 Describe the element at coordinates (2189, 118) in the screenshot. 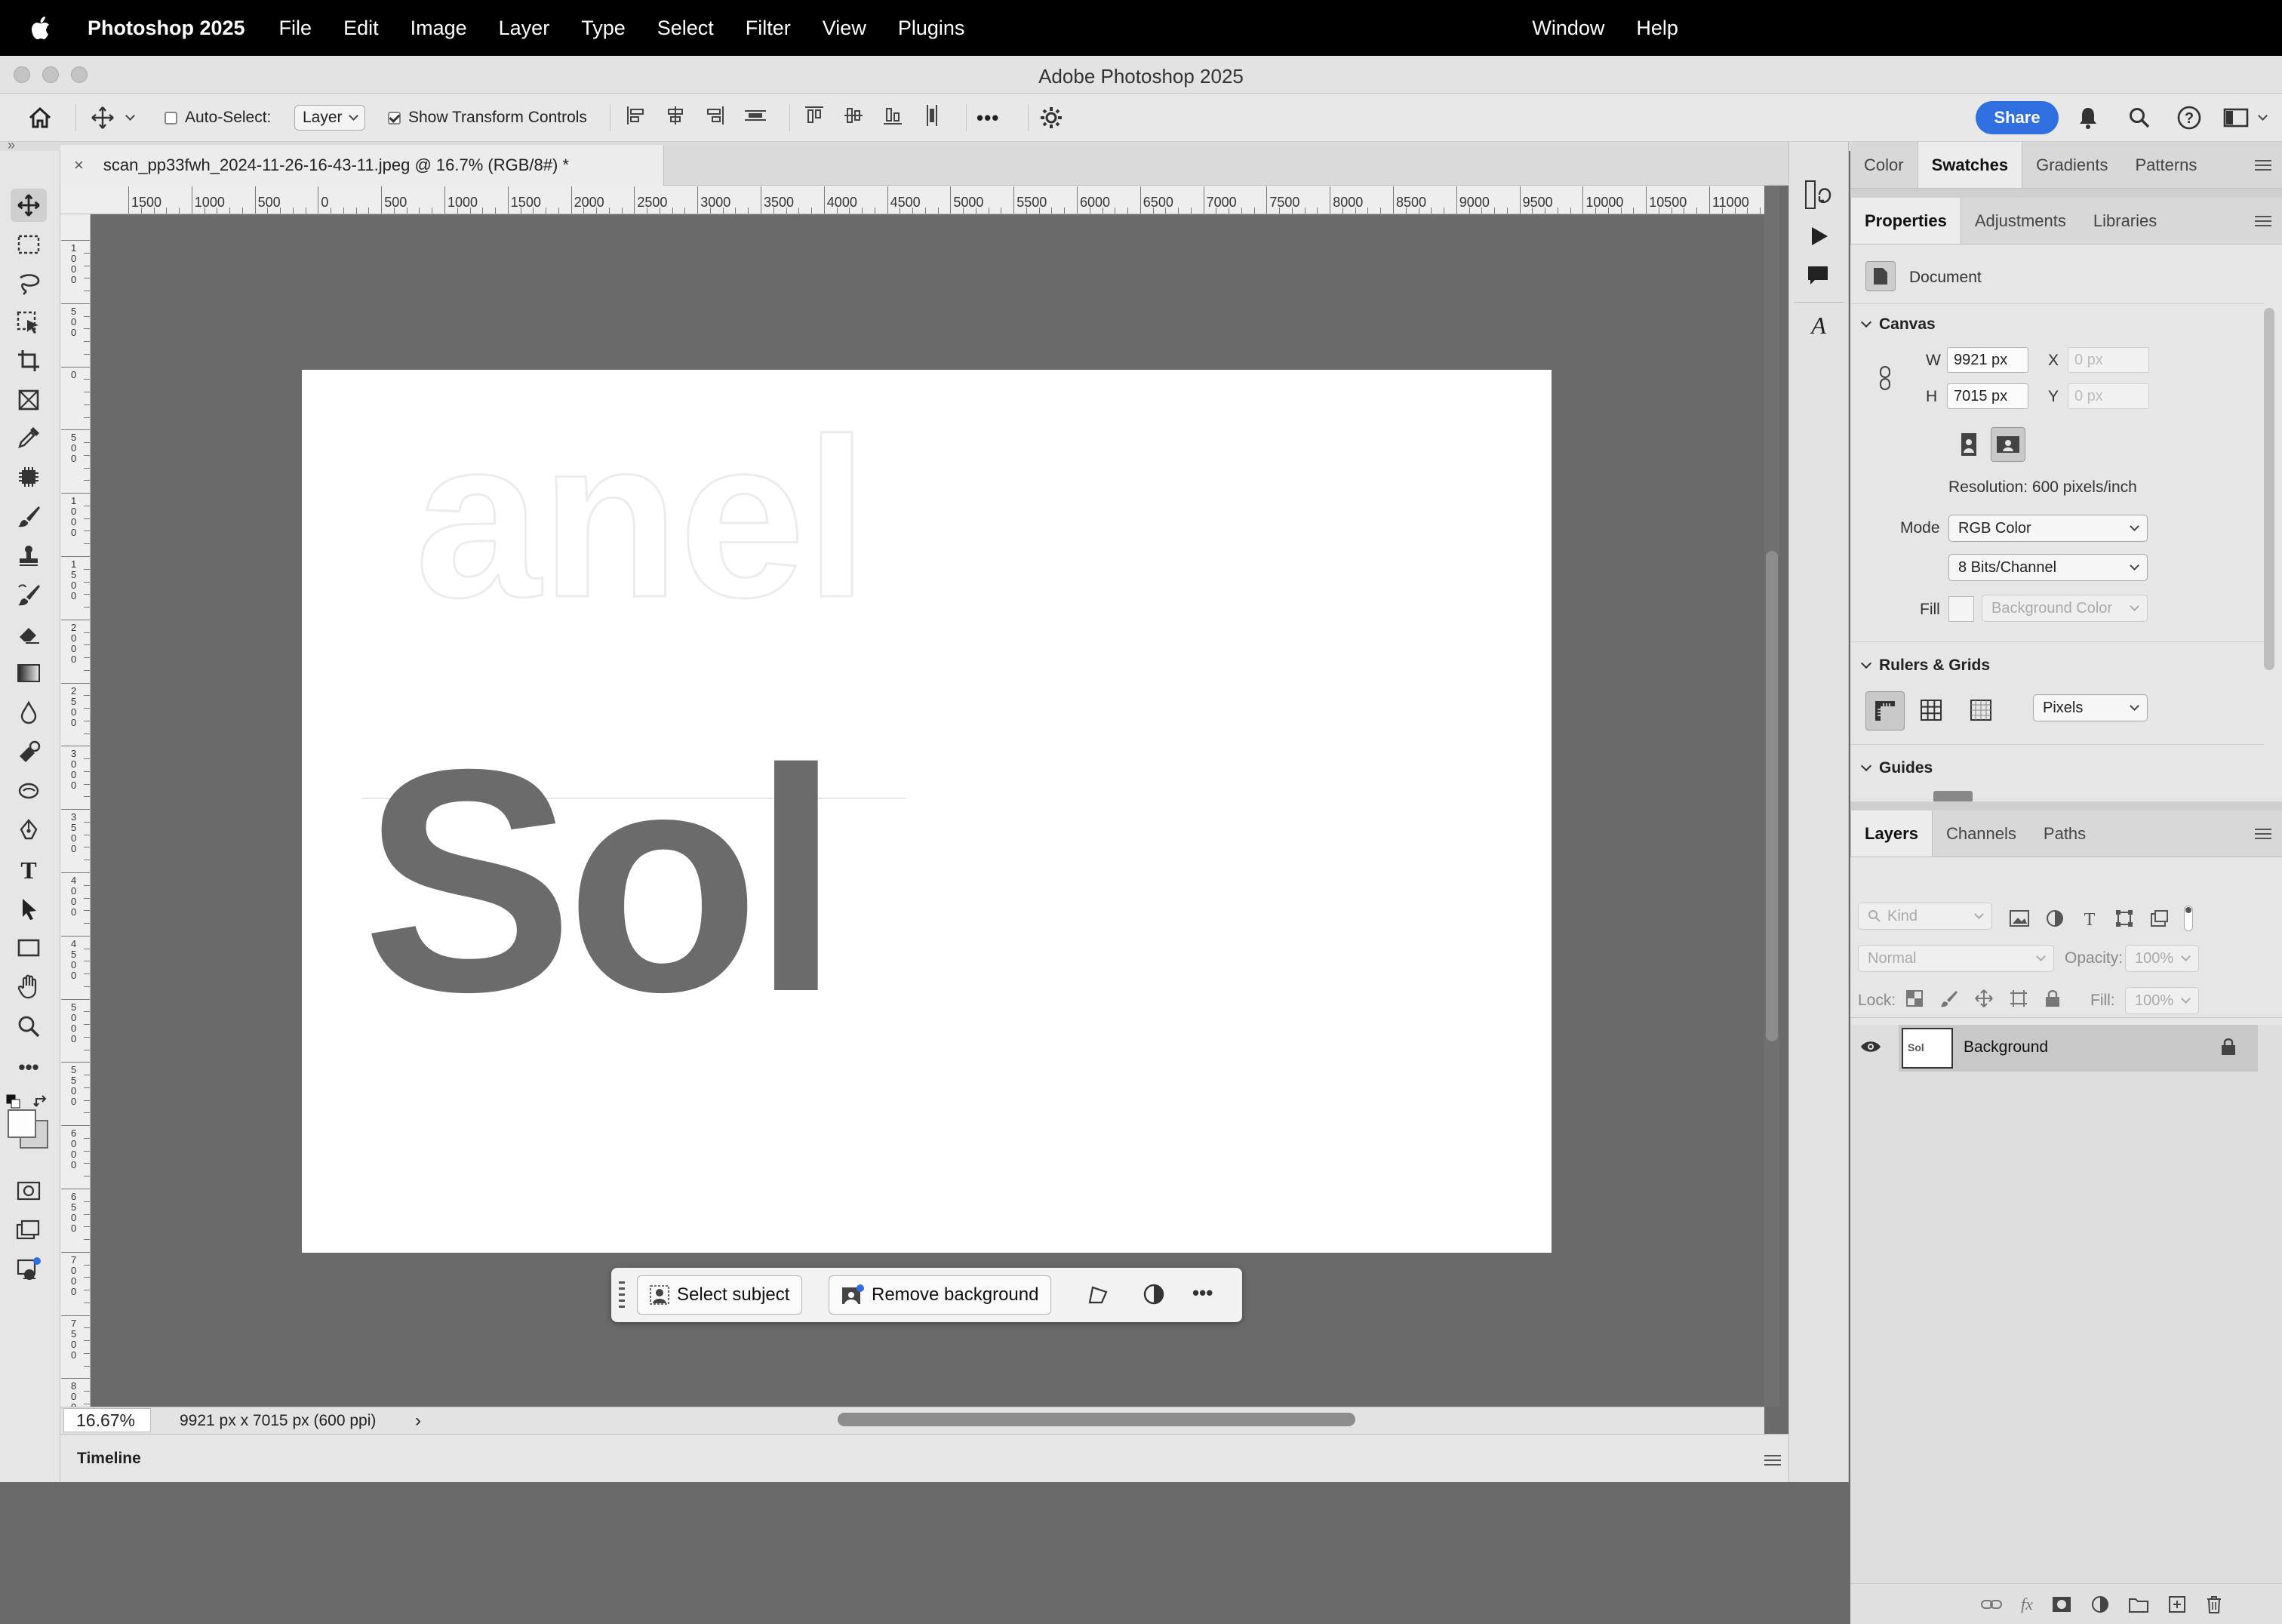

I see `help-icon: ?` at that location.